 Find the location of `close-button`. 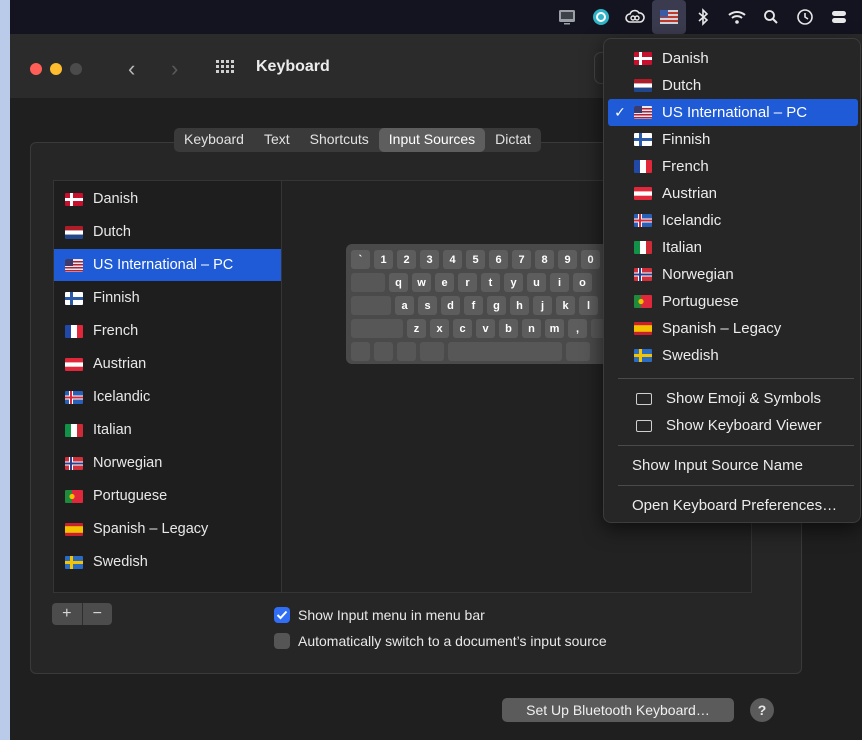

close-button is located at coordinates (36, 69).